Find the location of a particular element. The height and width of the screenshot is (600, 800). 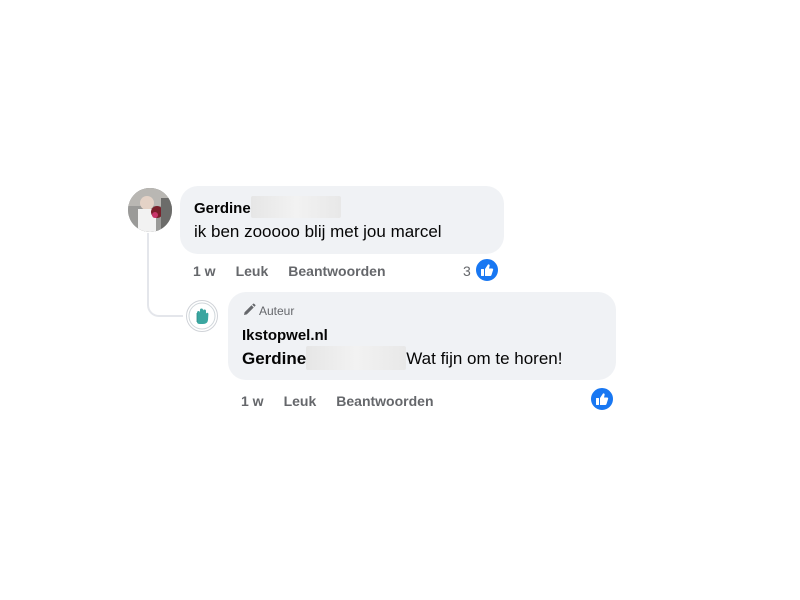

pen-icon is located at coordinates (250, 309).